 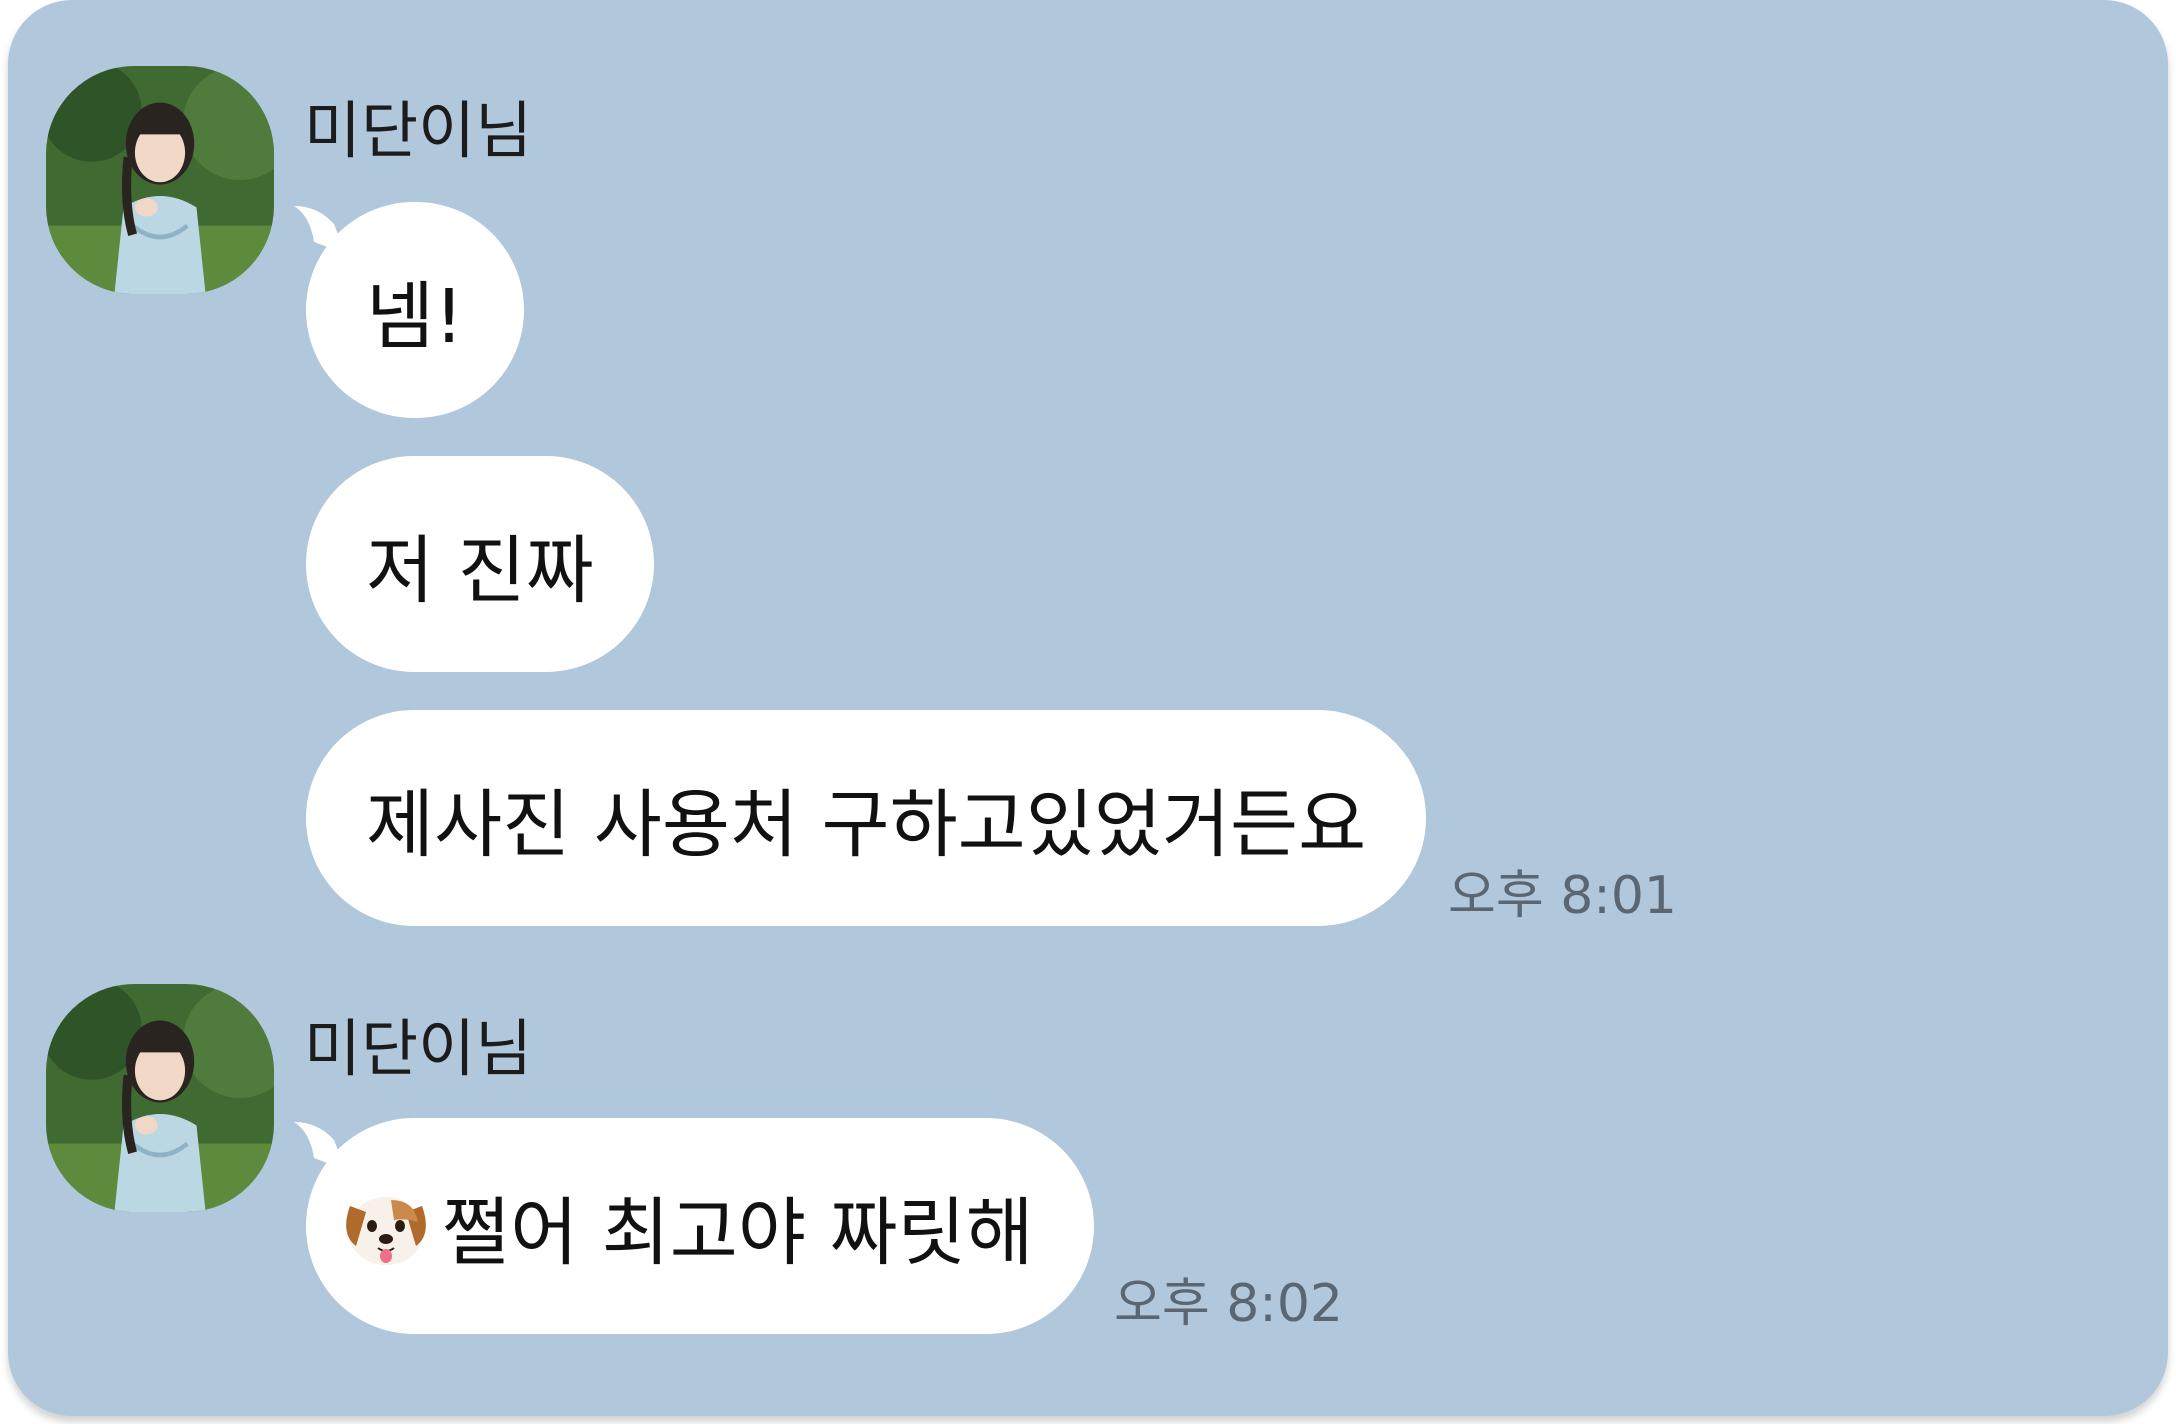 I want to click on message-bubble: 넴!, so click(x=415, y=310).